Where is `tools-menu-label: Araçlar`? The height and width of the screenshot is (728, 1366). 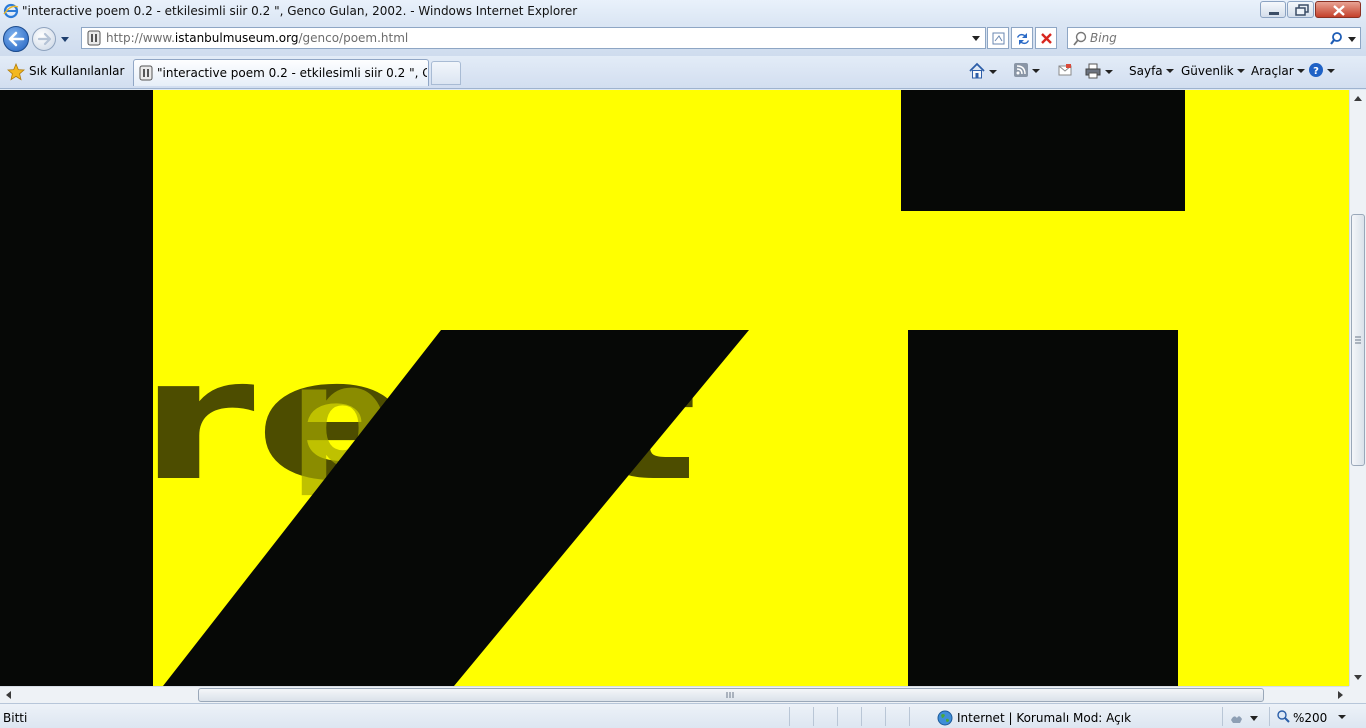 tools-menu-label: Araçlar is located at coordinates (1272, 71).